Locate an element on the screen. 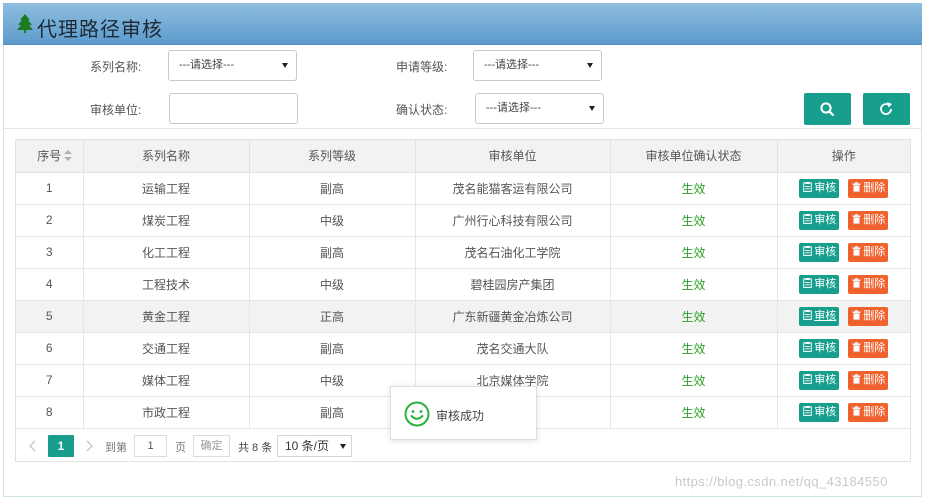 The image size is (927, 500). cell-index: 5 is located at coordinates (50, 316).